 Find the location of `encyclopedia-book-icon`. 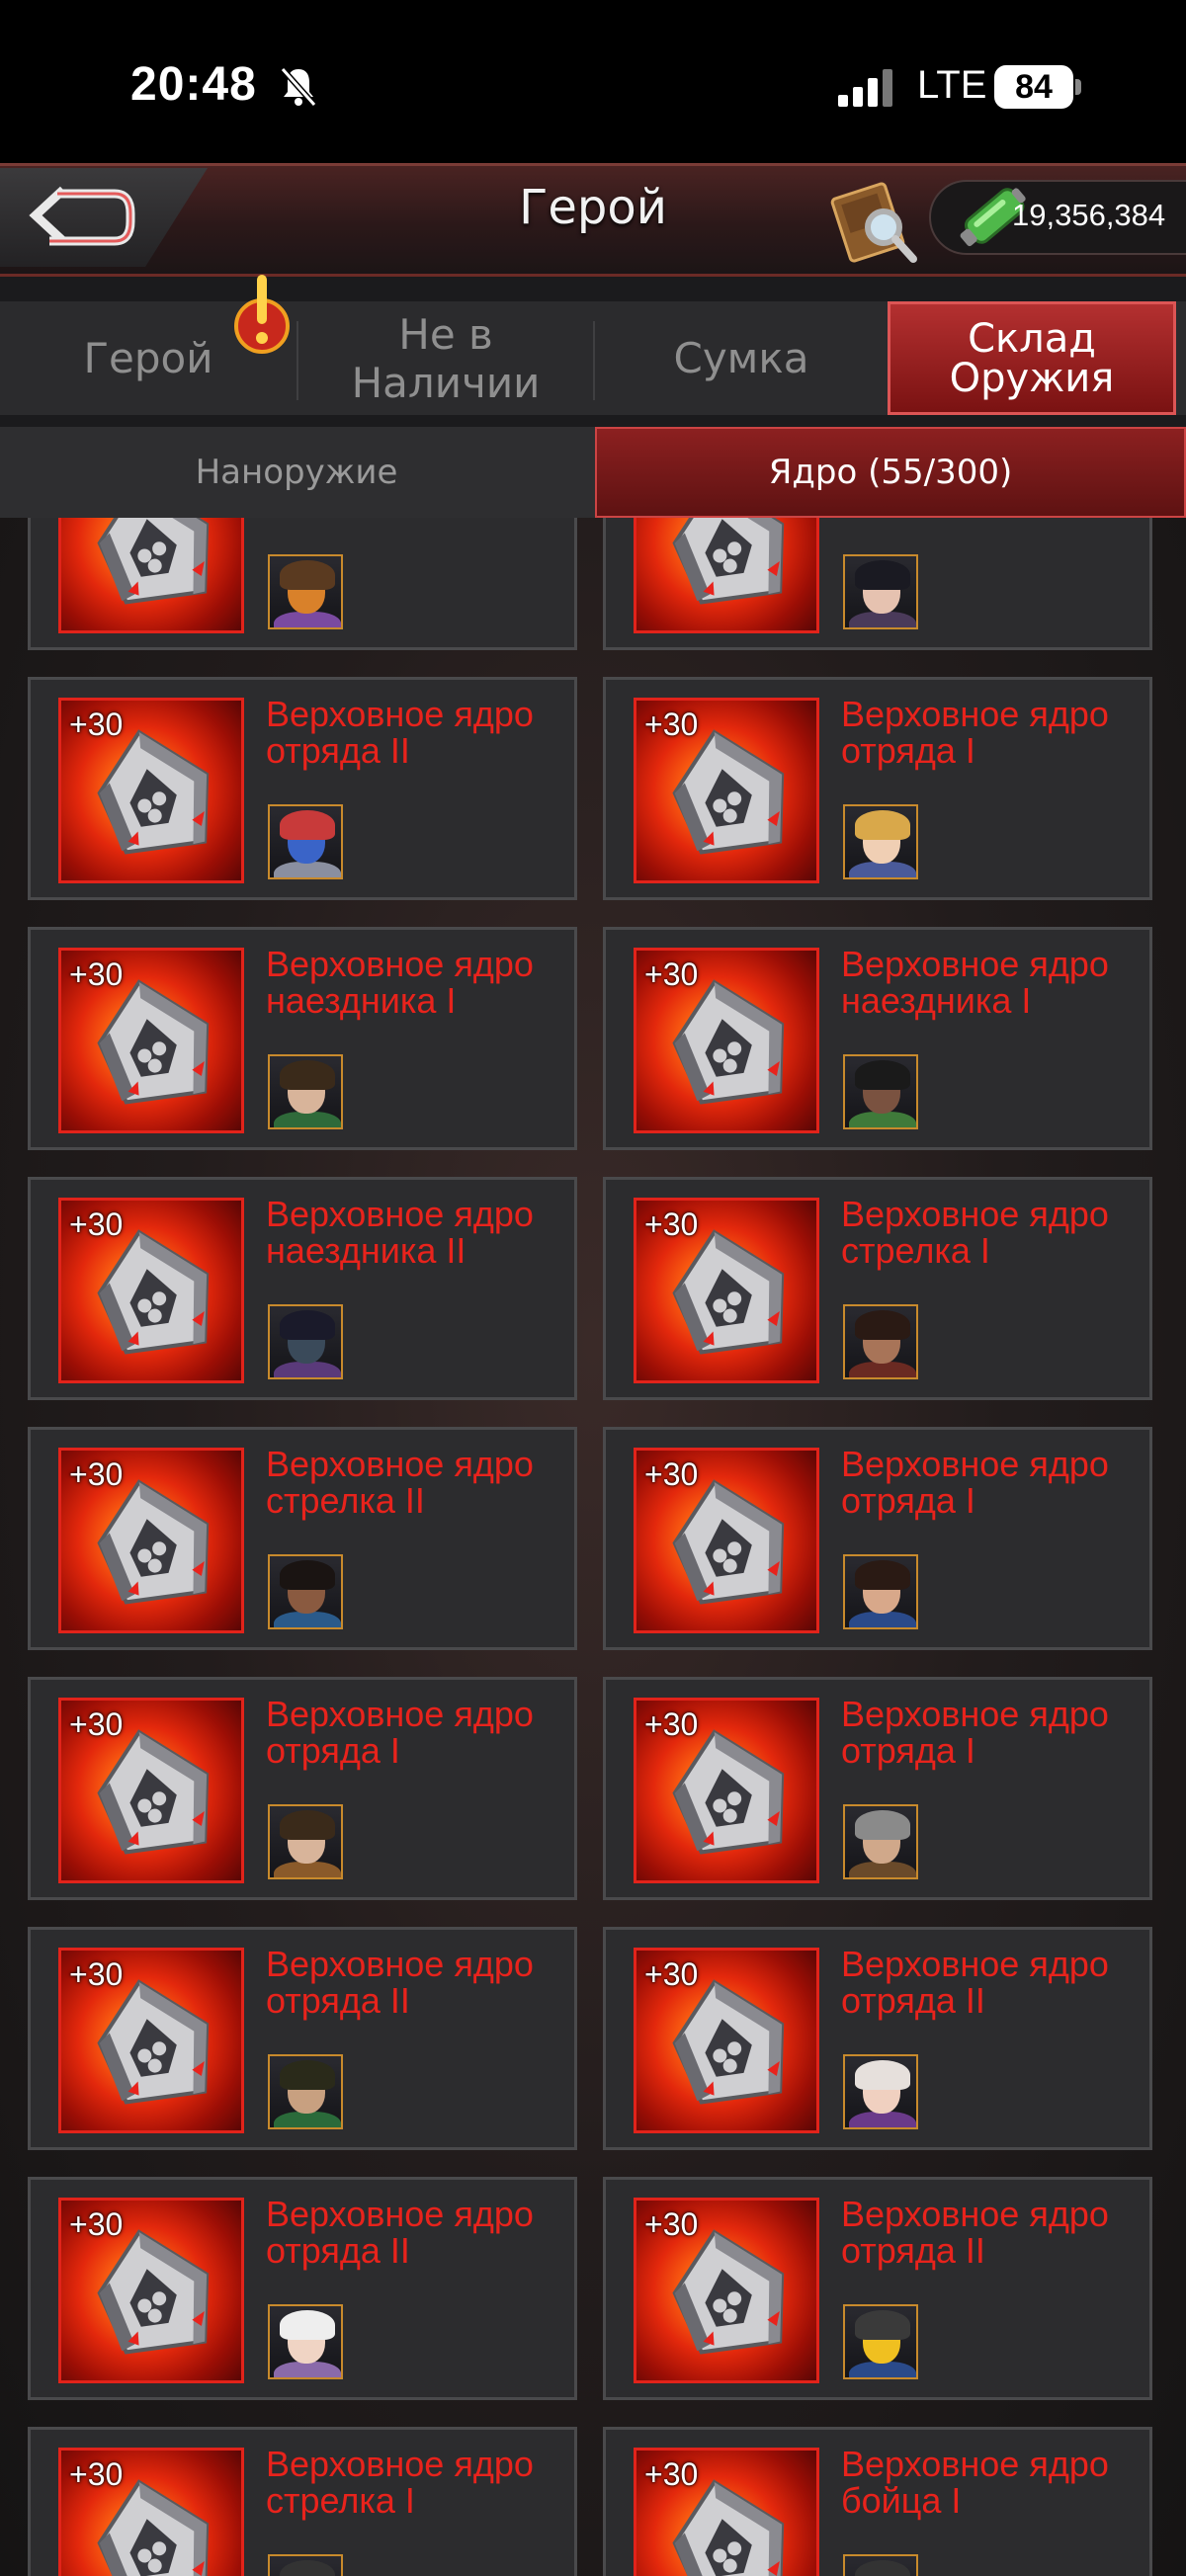

encyclopedia-book-icon is located at coordinates (873, 221).